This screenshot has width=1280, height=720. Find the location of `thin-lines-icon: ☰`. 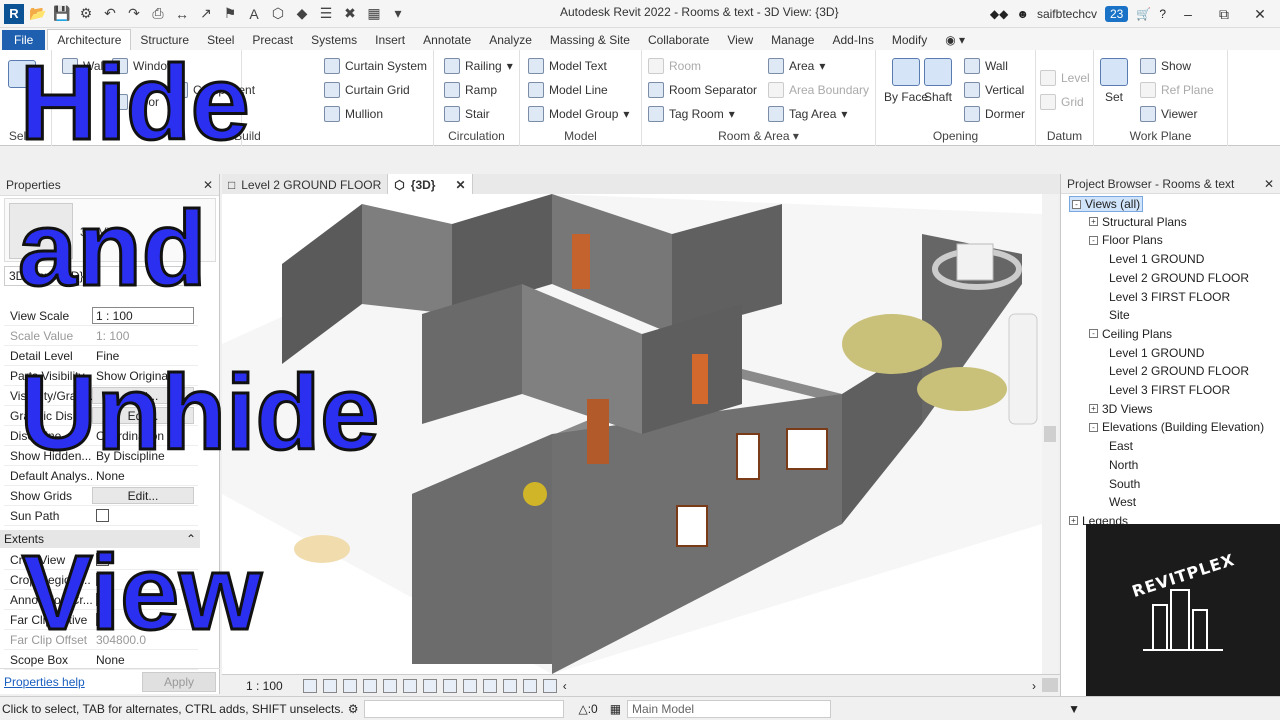

thin-lines-icon: ☰ is located at coordinates (326, 14).